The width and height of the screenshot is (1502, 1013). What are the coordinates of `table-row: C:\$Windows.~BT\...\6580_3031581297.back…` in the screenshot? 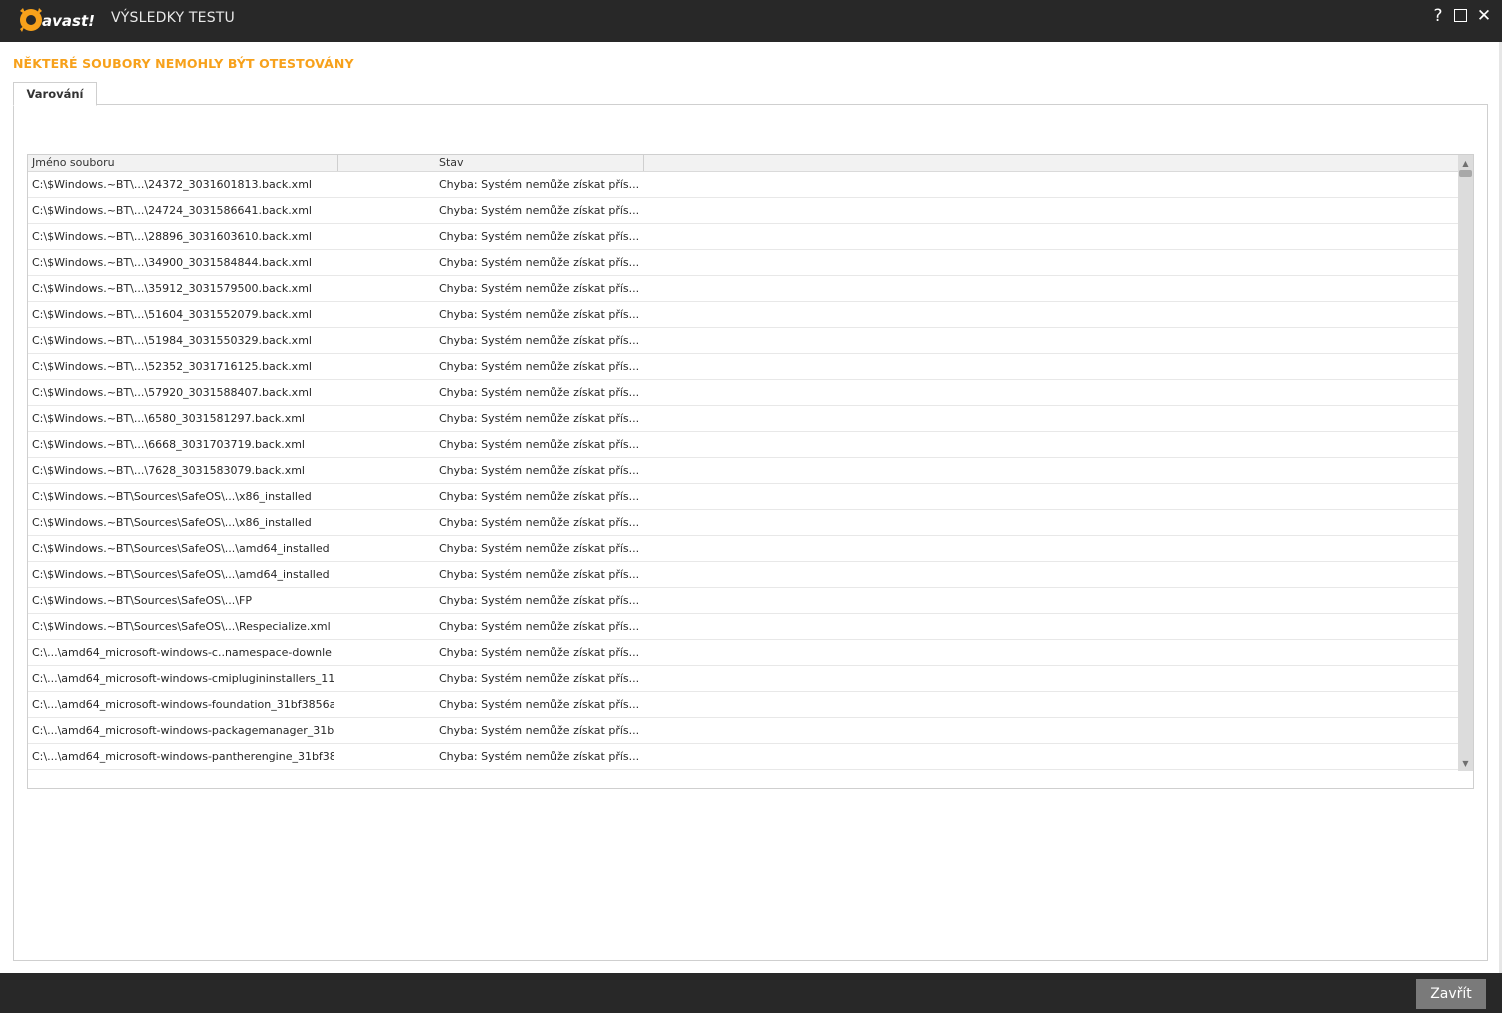 It's located at (743, 419).